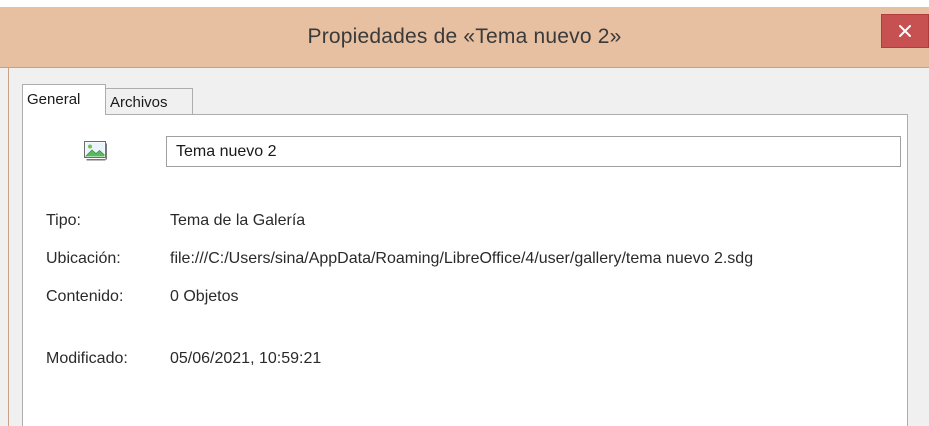 The width and height of the screenshot is (929, 426). I want to click on dialog-title: Propiedades de «Tema nuevo 2», so click(464, 36).